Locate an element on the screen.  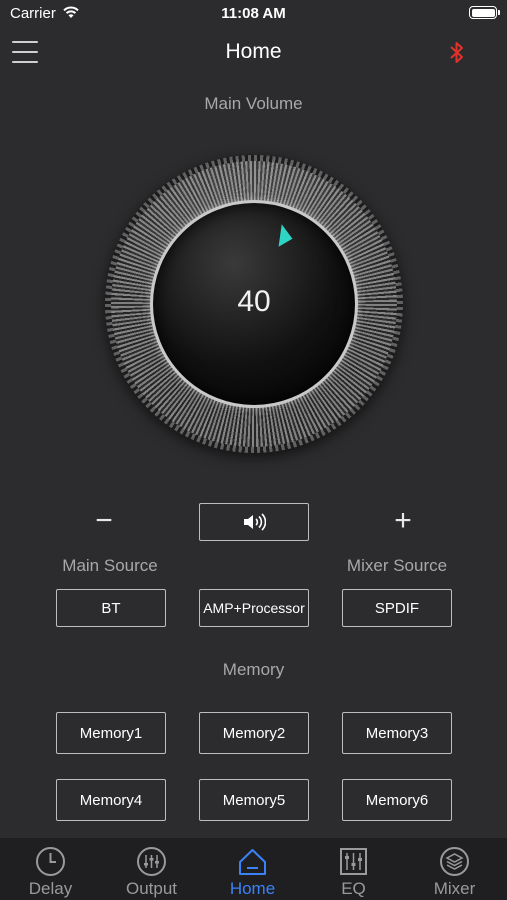
battery-icon is located at coordinates (484, 12).